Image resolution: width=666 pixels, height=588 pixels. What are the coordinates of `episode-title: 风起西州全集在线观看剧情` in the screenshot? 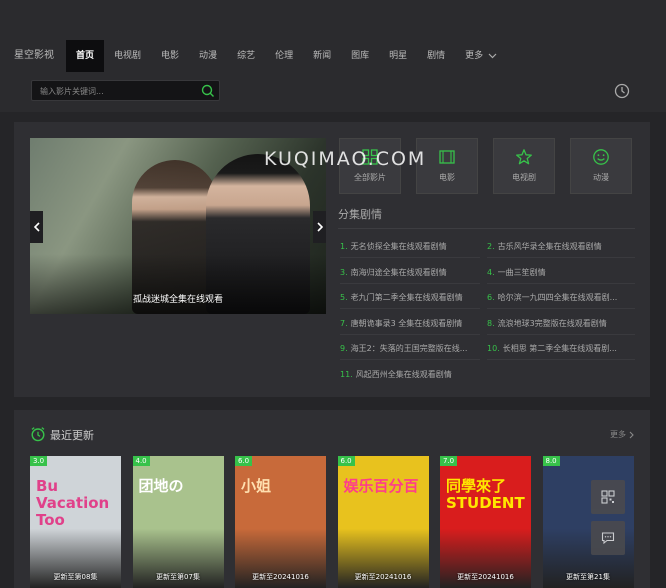 It's located at (403, 374).